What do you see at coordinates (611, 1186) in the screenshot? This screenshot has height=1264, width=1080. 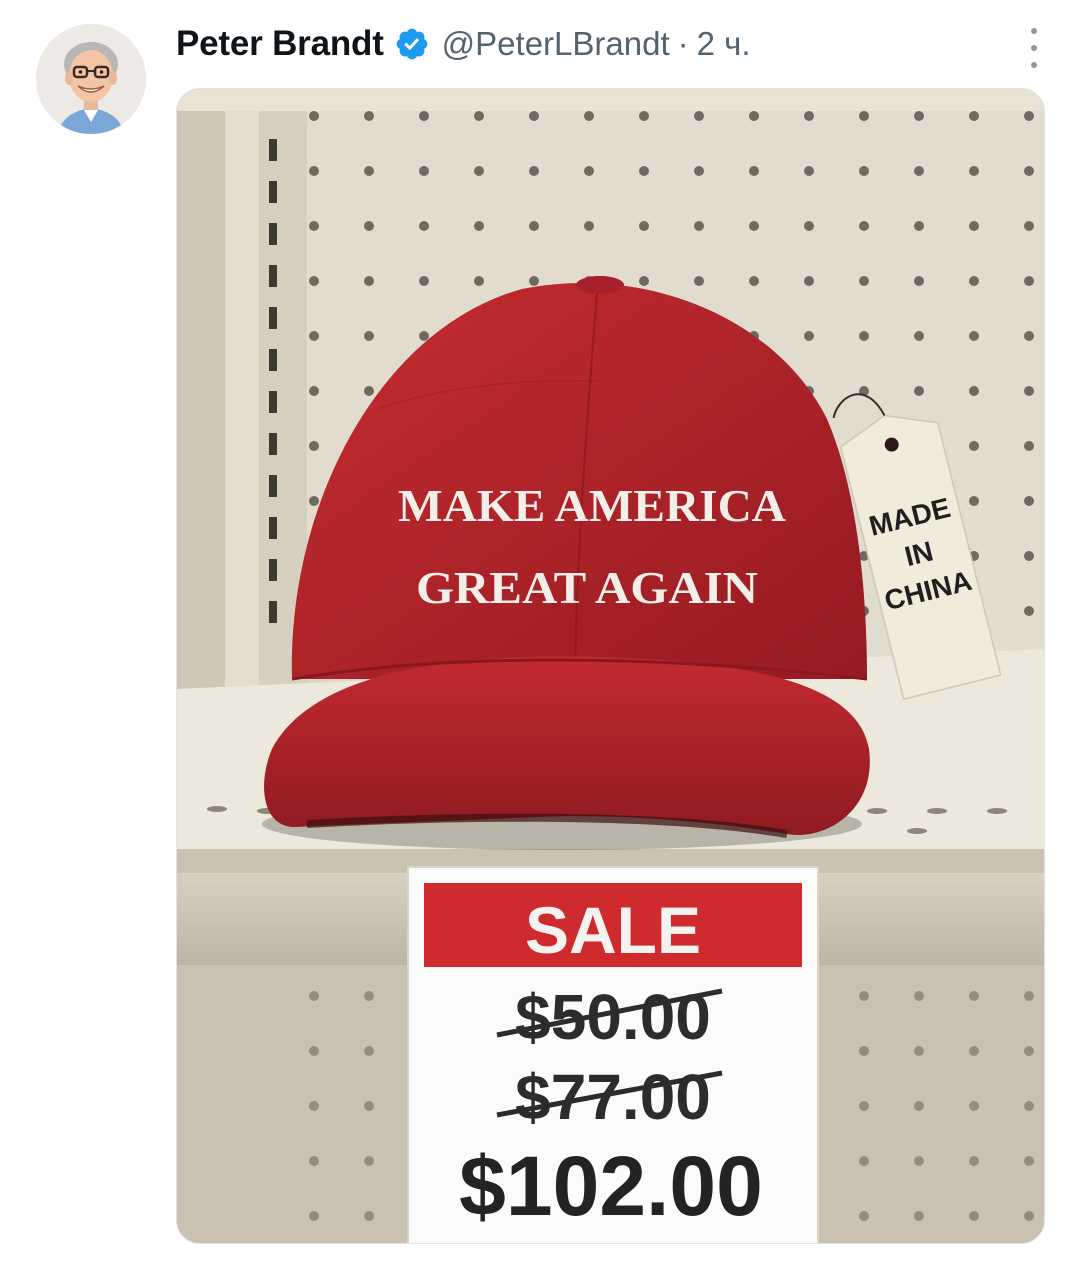 I see `price-current: $102.00` at bounding box center [611, 1186].